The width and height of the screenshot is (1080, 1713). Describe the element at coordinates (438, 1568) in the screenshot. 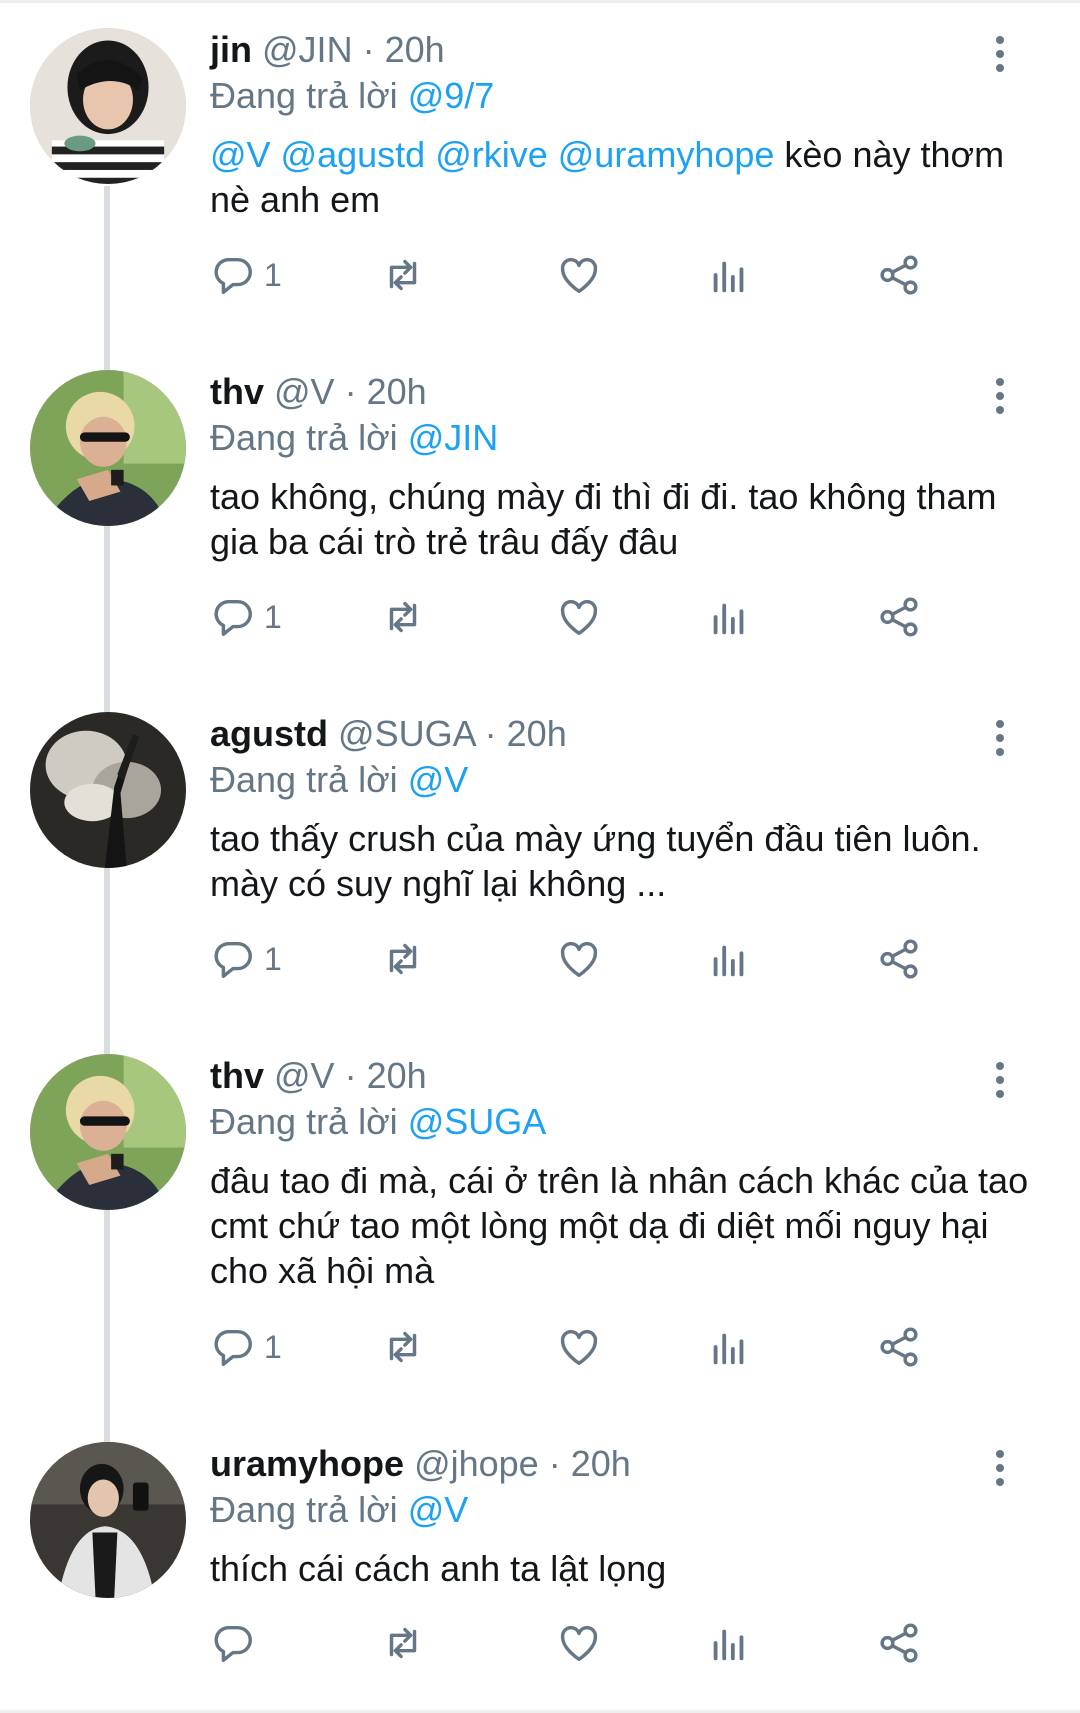

I see `body-text: thích cái cách anh ta lật lọng` at that location.